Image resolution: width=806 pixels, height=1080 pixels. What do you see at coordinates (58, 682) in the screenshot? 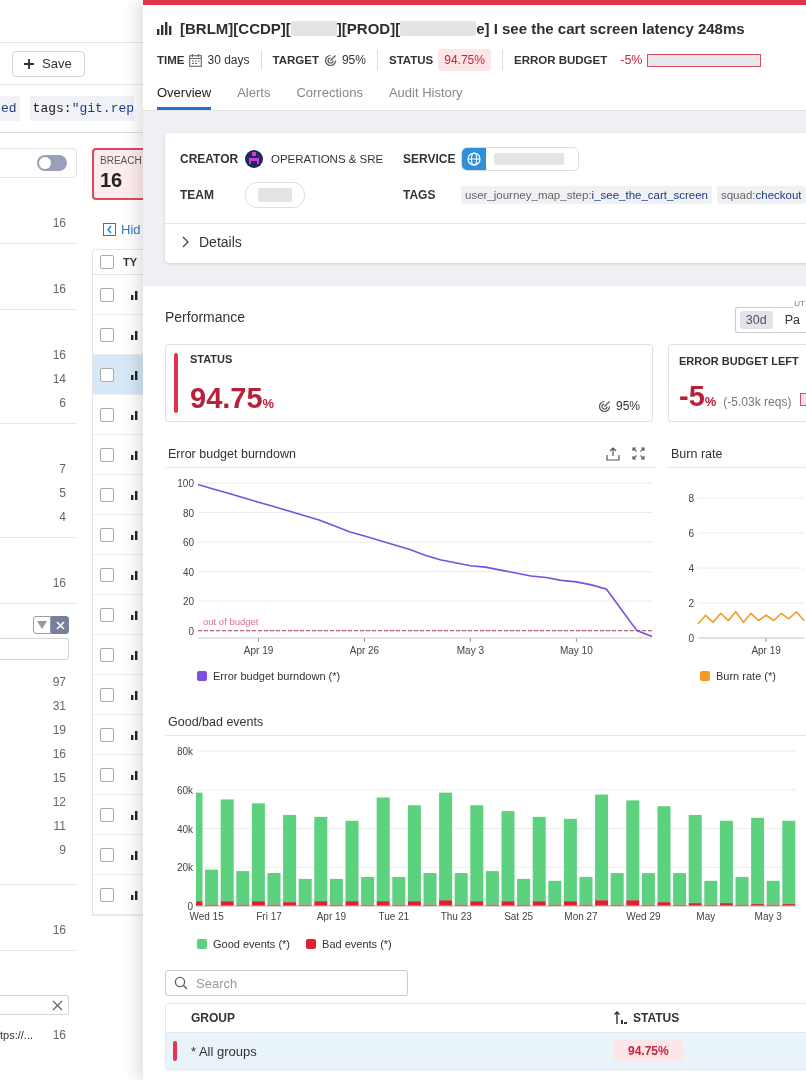
I see `facet-count: 97` at bounding box center [58, 682].